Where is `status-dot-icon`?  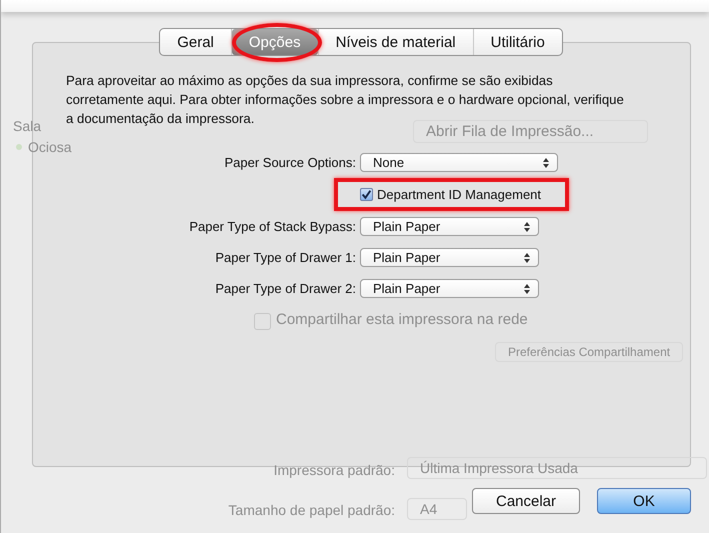
status-dot-icon is located at coordinates (19, 147).